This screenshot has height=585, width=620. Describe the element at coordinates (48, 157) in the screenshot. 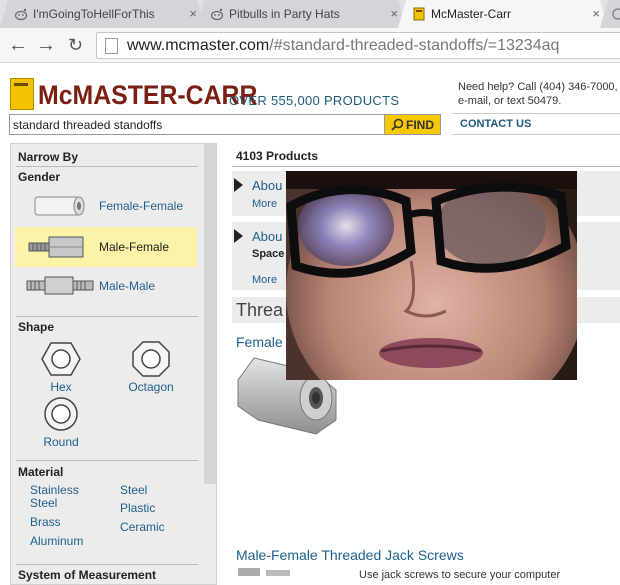

I see `narrow-by-title: Narrow By` at that location.